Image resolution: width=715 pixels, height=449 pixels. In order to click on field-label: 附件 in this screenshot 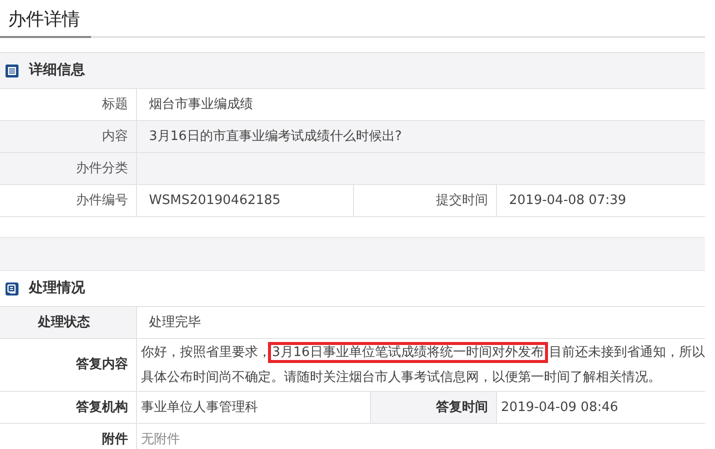, I will do `click(115, 439)`.